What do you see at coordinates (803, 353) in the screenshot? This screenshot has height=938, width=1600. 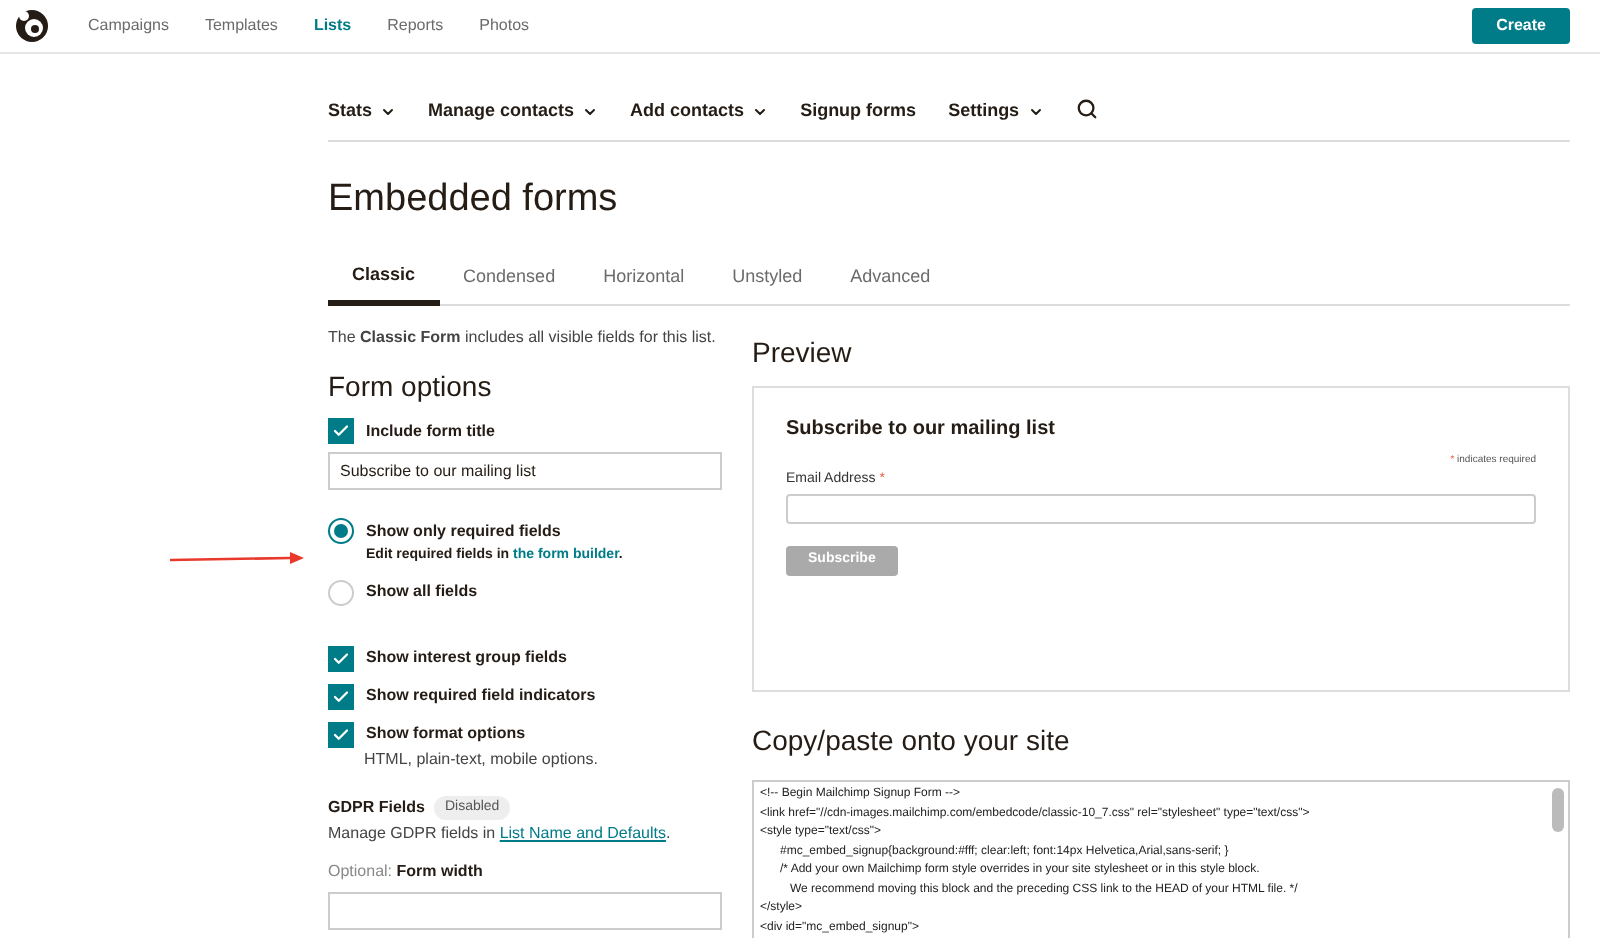 I see `preview-heading: Preview` at bounding box center [803, 353].